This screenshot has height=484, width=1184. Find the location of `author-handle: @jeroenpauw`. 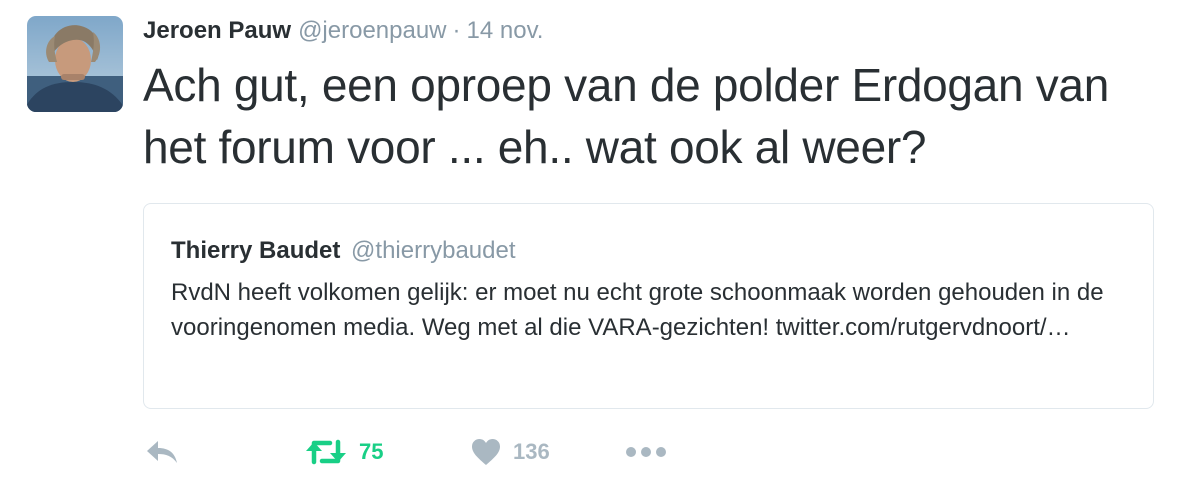

author-handle: @jeroenpauw is located at coordinates (372, 31).